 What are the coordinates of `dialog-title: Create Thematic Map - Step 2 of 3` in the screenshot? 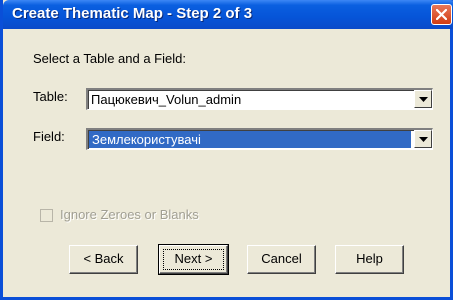 It's located at (132, 13).